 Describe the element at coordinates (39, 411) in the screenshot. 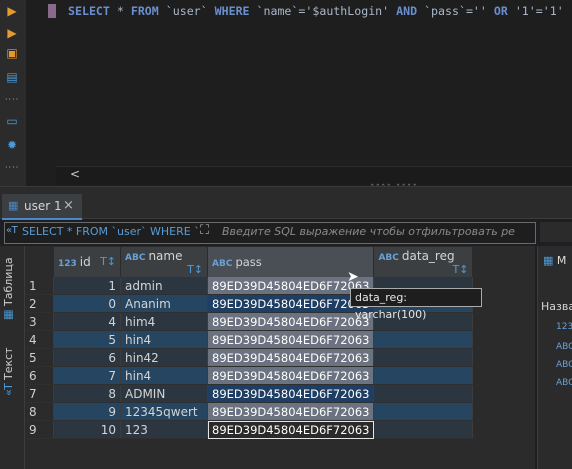

I see `row-number: 8` at that location.